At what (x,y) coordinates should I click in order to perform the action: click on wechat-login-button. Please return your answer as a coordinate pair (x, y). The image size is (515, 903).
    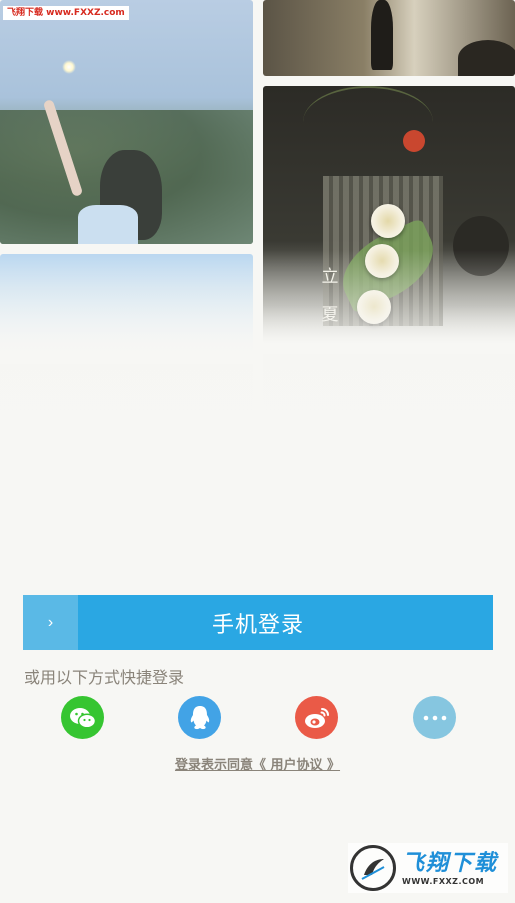
    Looking at the image, I should click on (82, 717).